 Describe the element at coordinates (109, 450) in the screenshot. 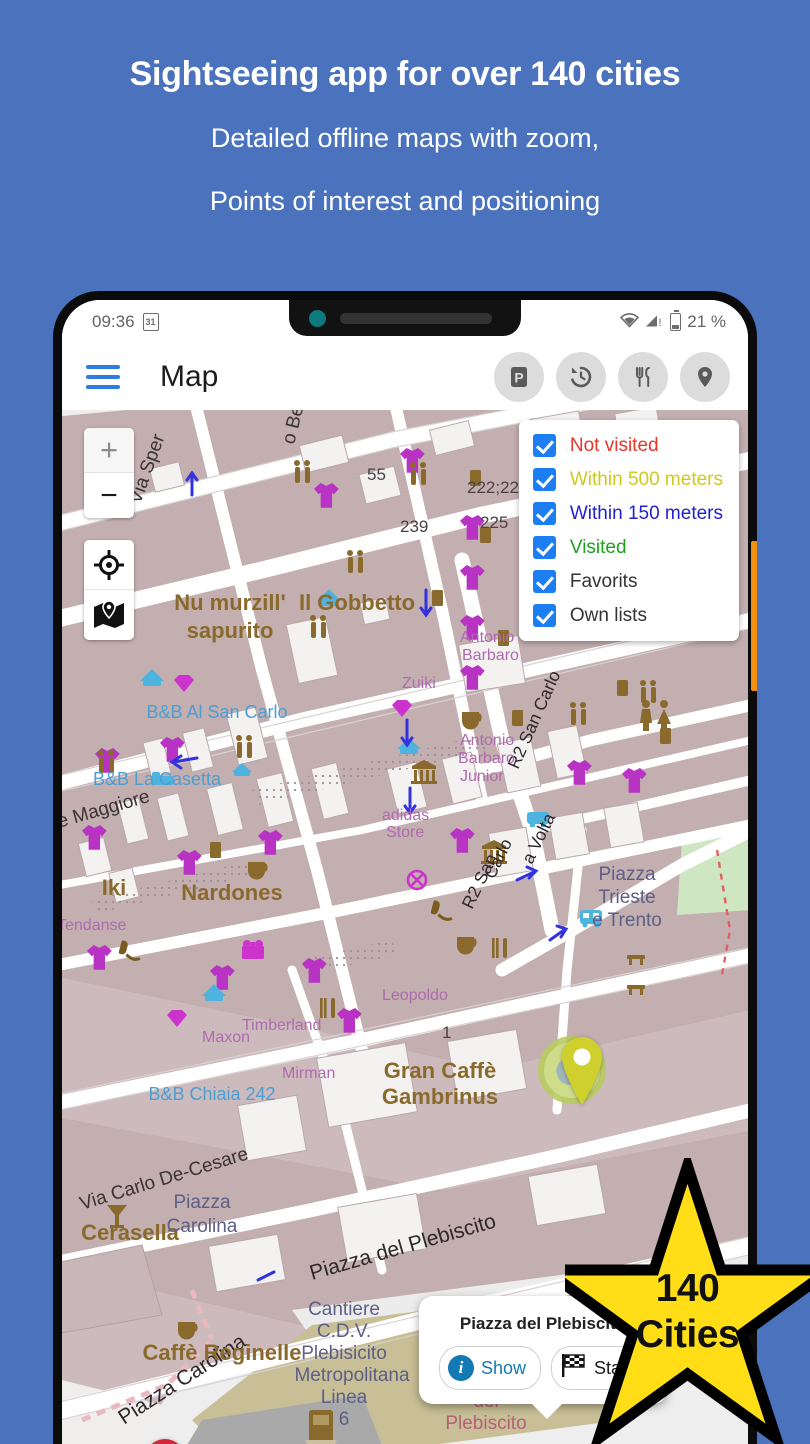

I see `zoom-in-button: +` at that location.